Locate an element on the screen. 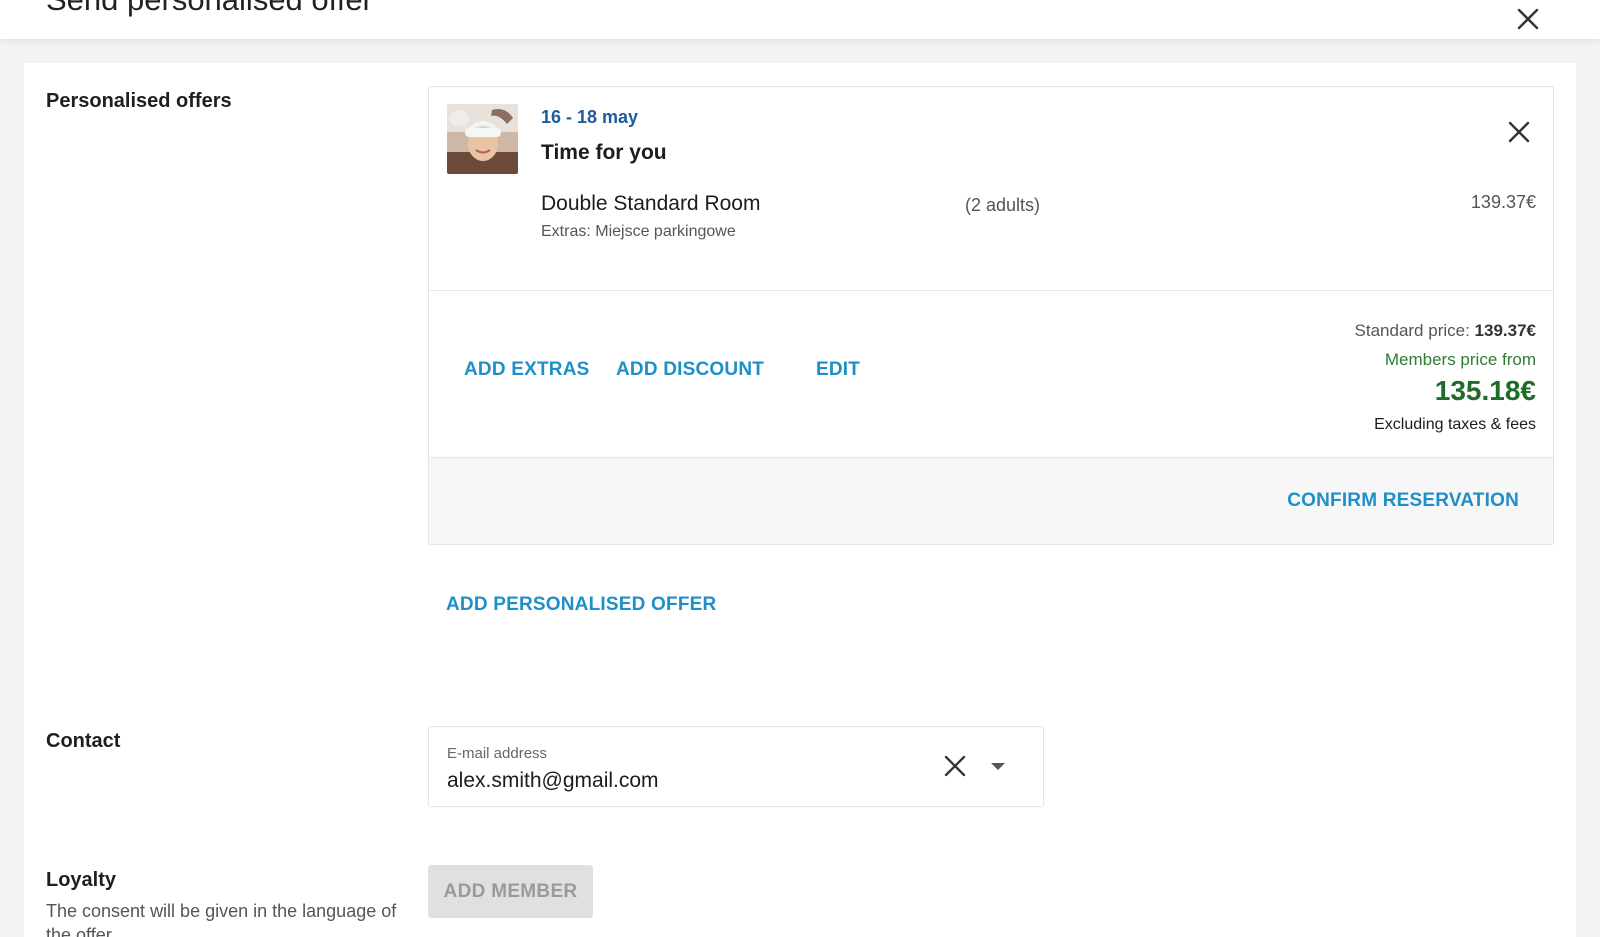  add-member-button: ADD MEMBER is located at coordinates (510, 891).